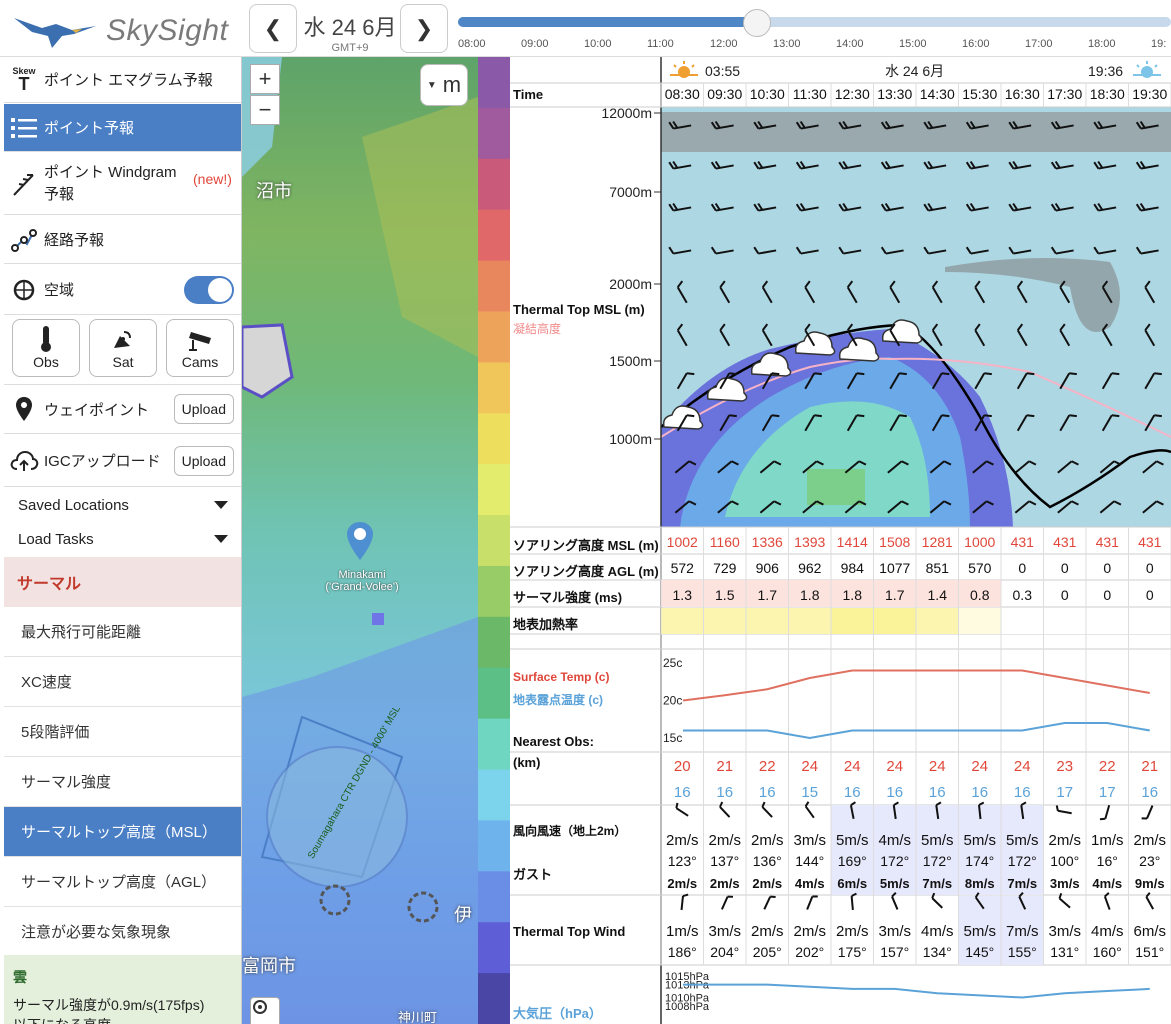 Image resolution: width=1171 pixels, height=1024 pixels. What do you see at coordinates (895, 568) in the screenshot?
I see `cell-soar-agl-vals: 1077` at bounding box center [895, 568].